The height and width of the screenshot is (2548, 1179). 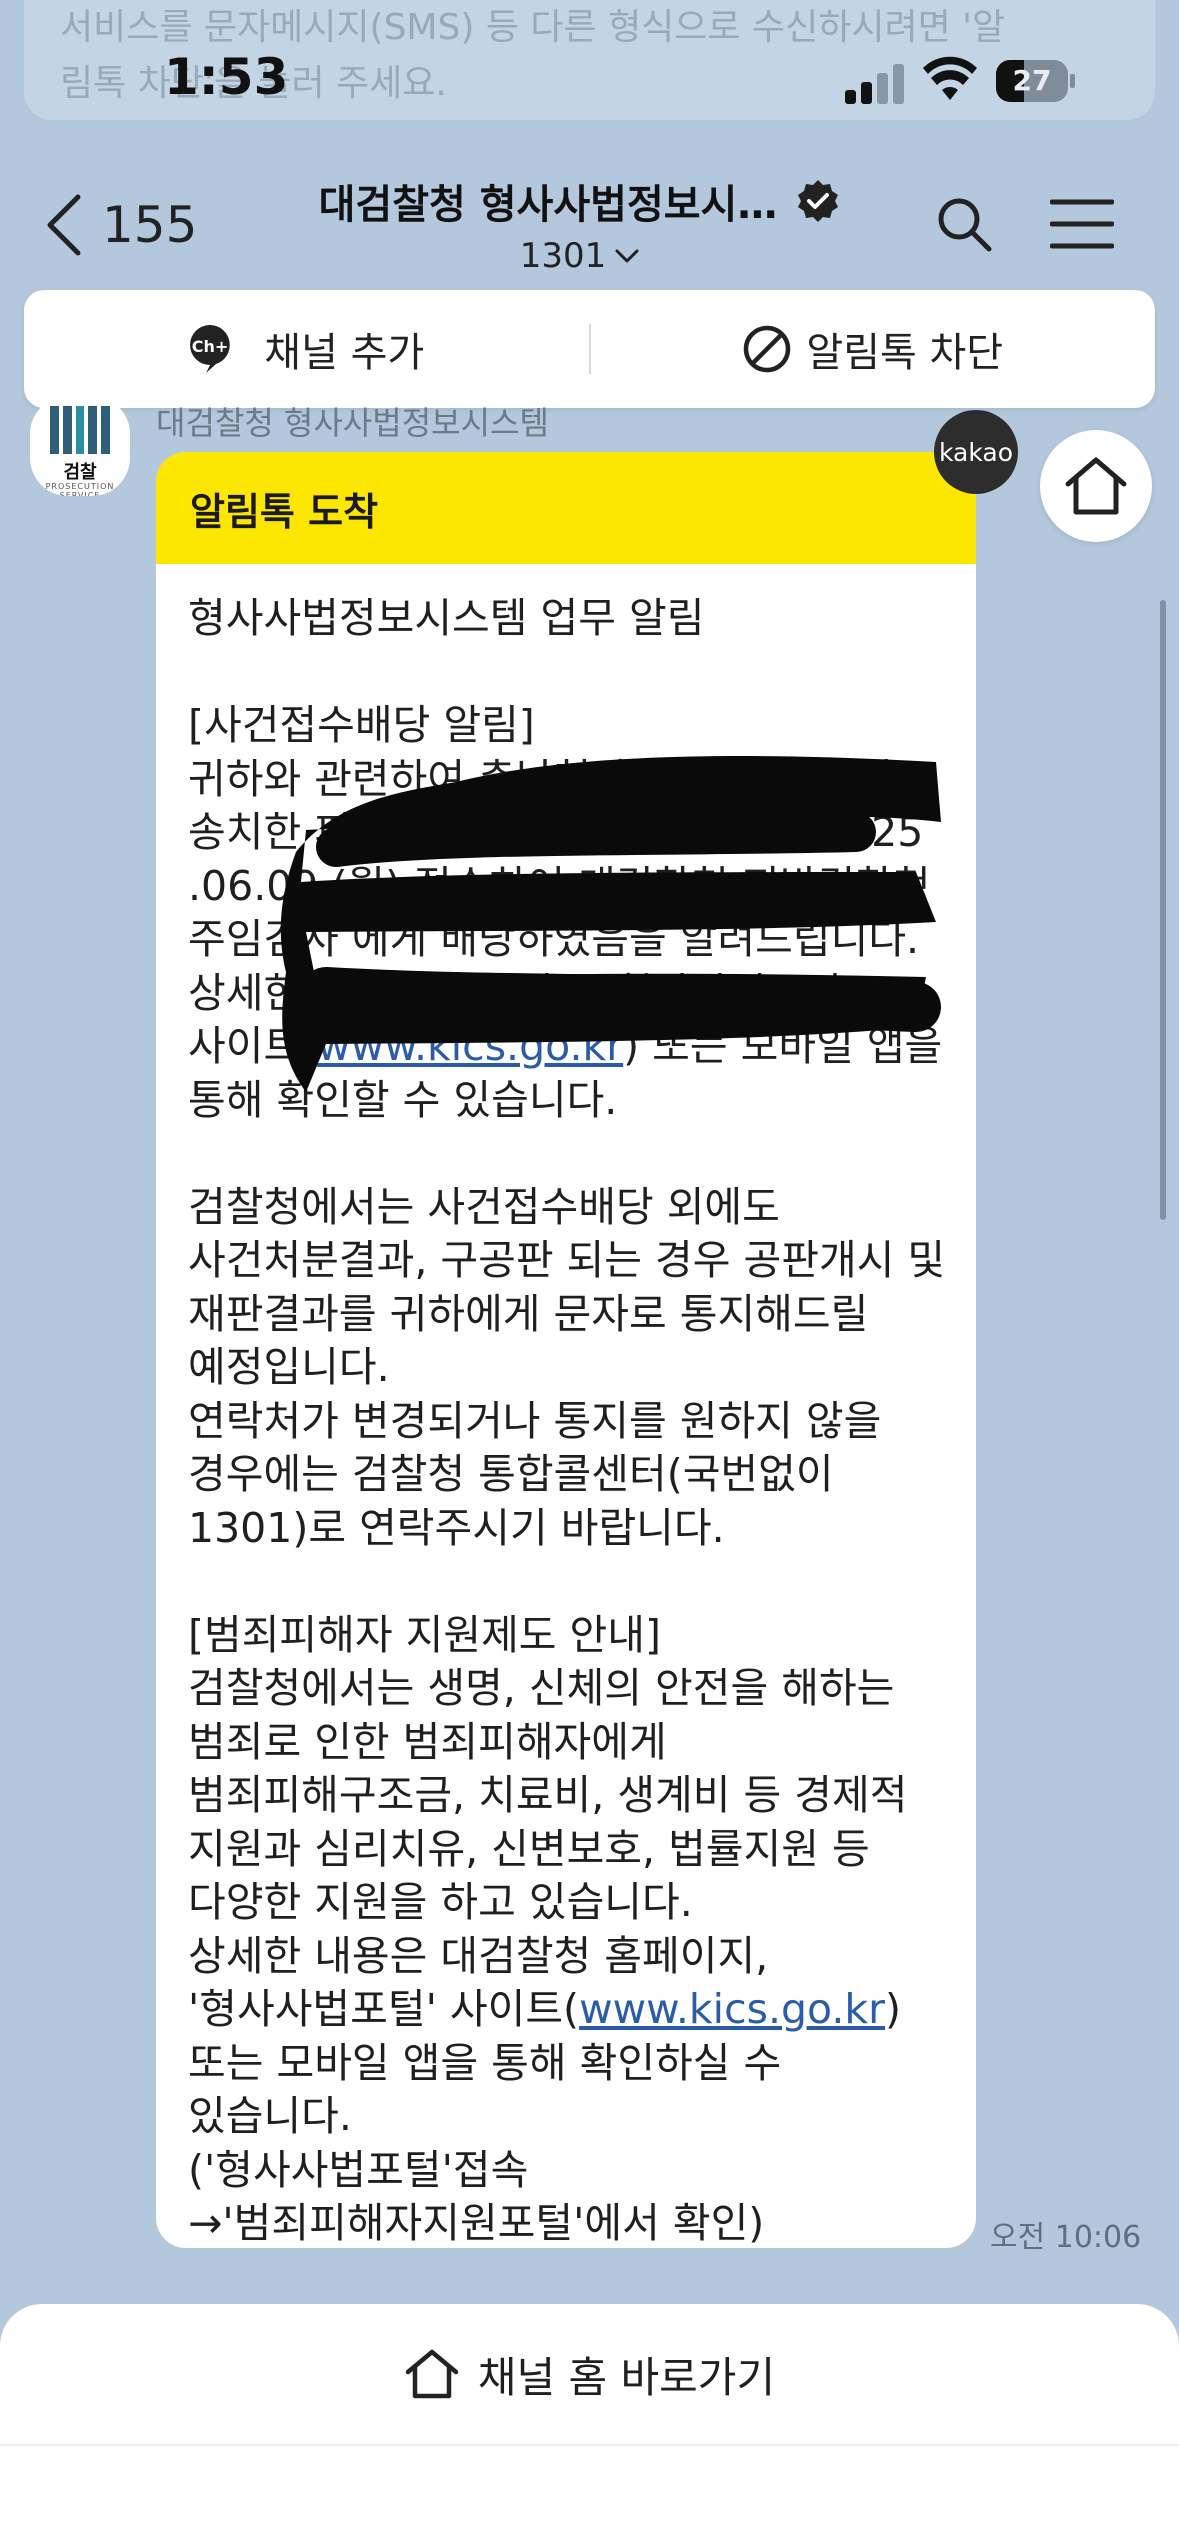 I want to click on channel-home-shortcut-button: 채널 홈 바로가기, so click(x=589, y=2374).